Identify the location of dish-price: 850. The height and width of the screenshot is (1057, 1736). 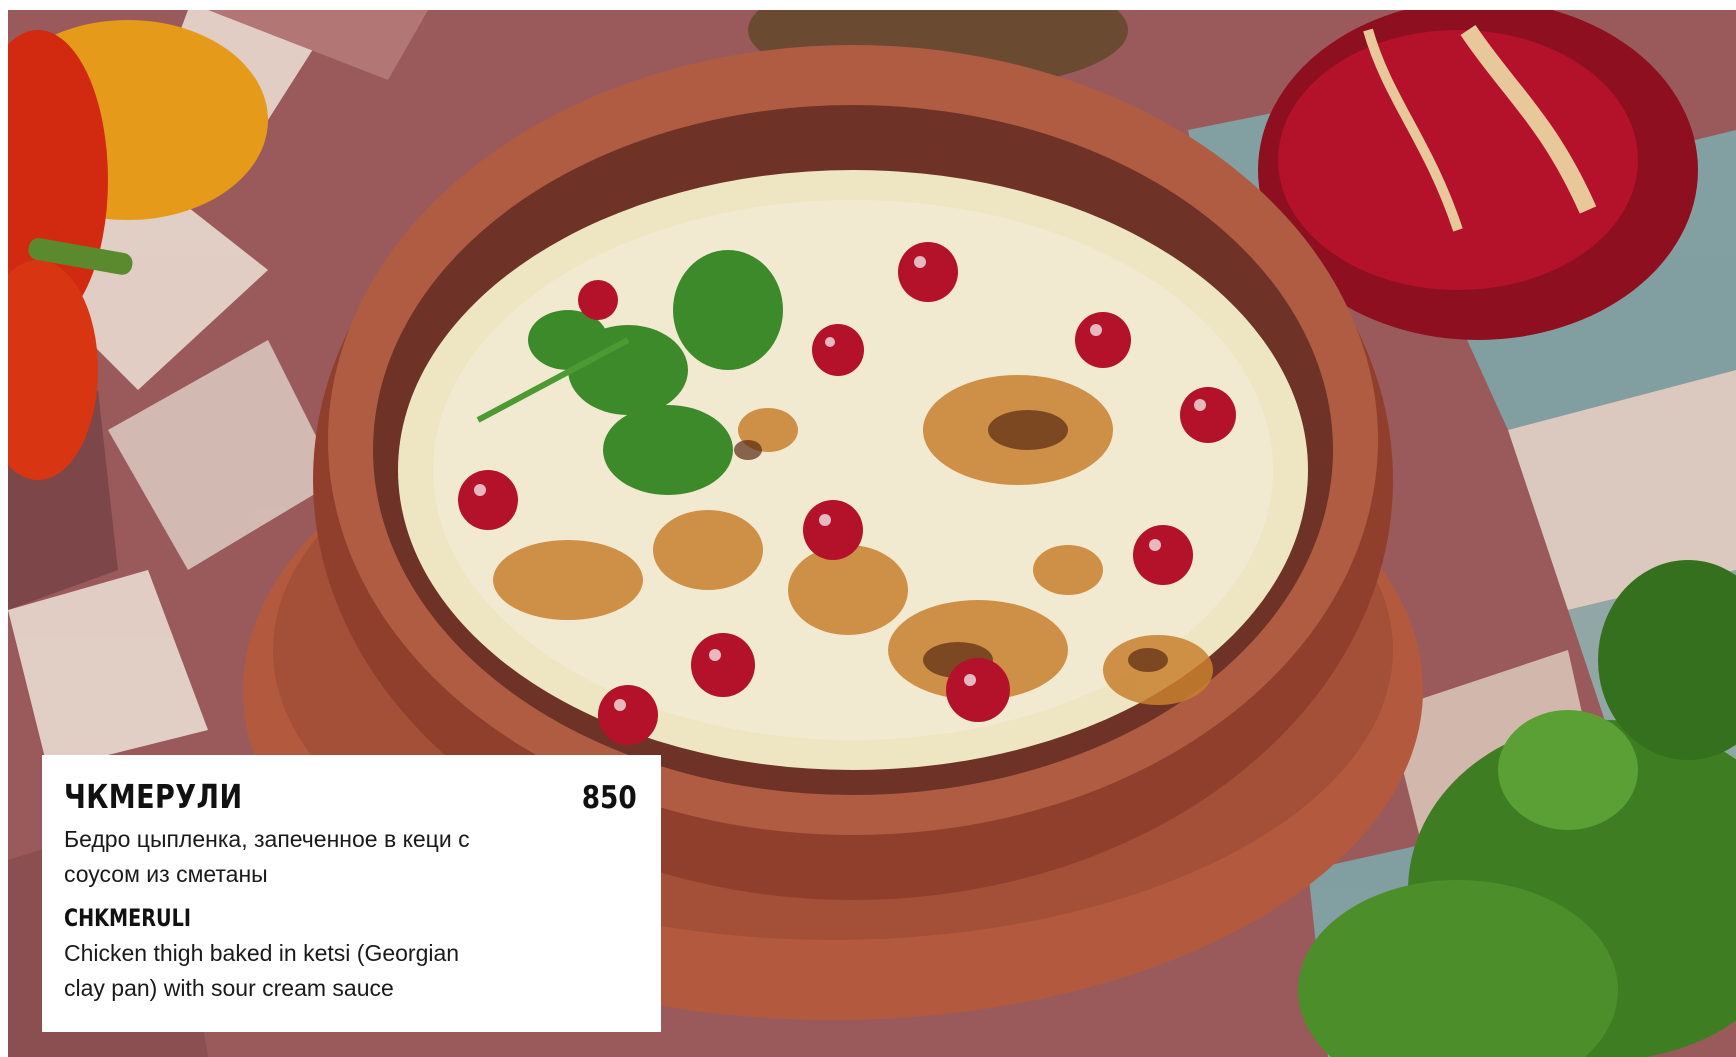
(609, 798).